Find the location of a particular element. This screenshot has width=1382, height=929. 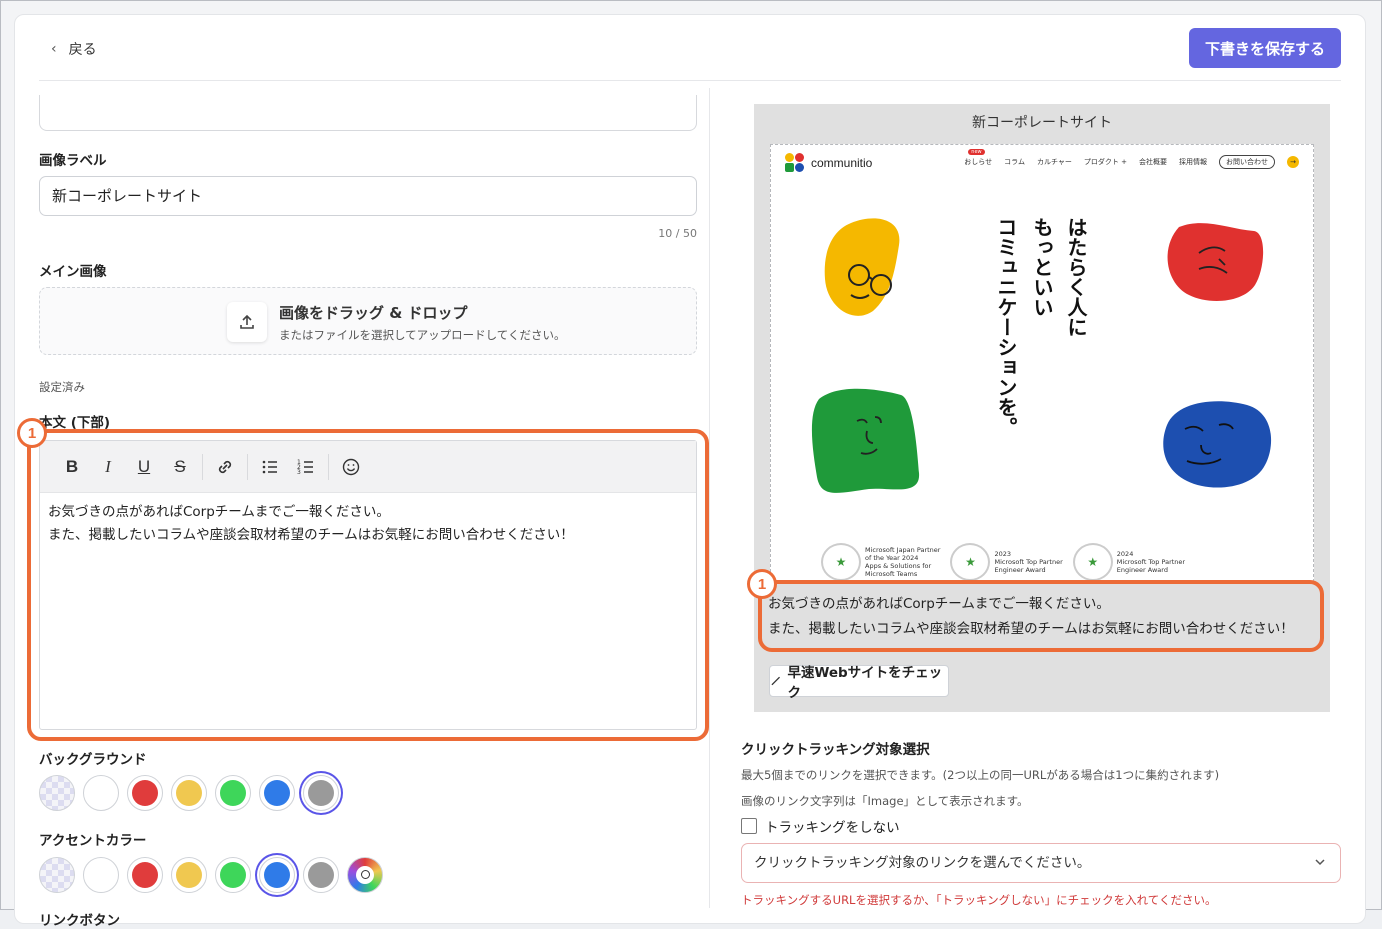

save-draft-button: 下書きを保存する is located at coordinates (1265, 48).